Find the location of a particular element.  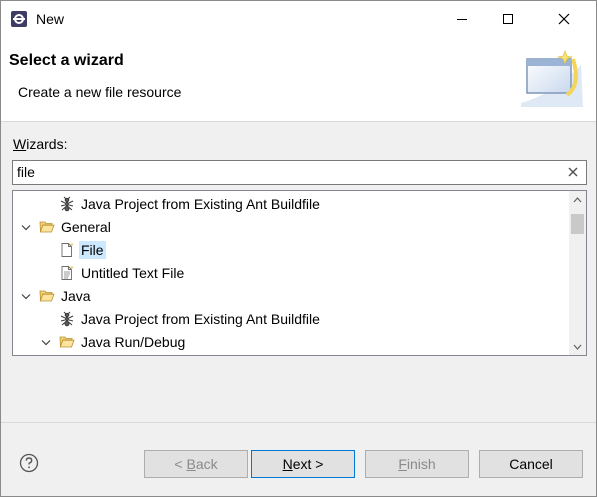

wizards-label: Wizards: is located at coordinates (40, 144).